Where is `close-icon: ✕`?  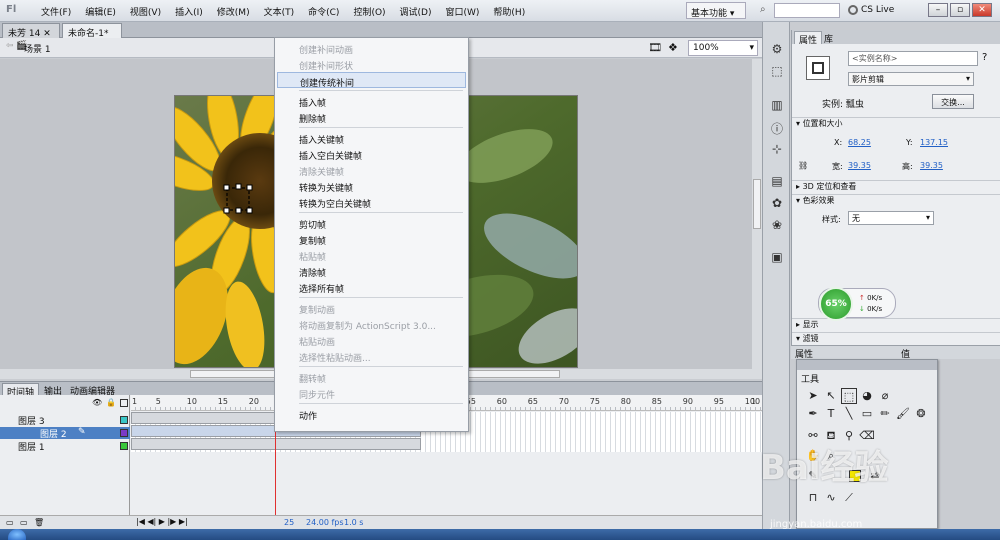
close-icon: ✕ is located at coordinates (982, 10).